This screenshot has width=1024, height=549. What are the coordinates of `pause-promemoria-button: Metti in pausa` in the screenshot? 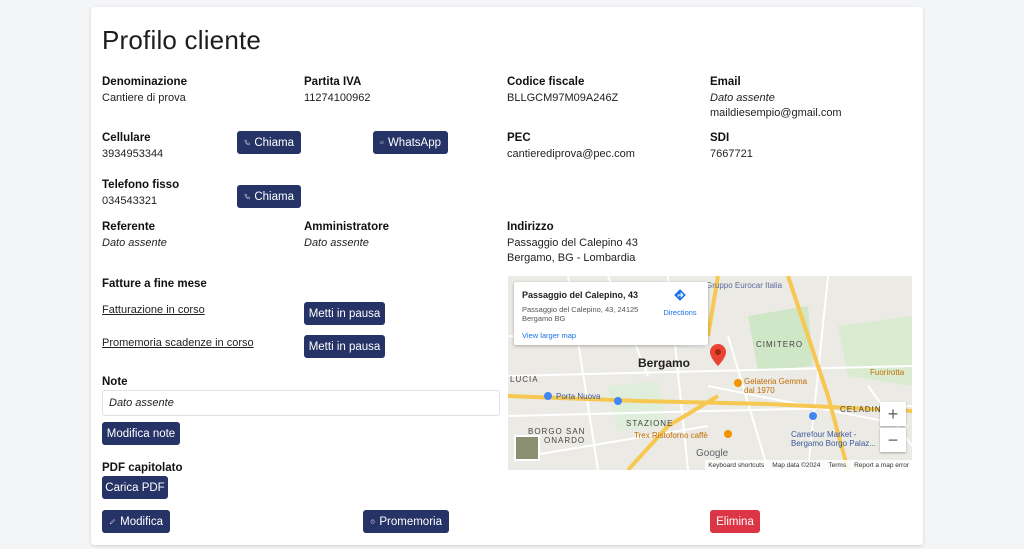 It's located at (344, 346).